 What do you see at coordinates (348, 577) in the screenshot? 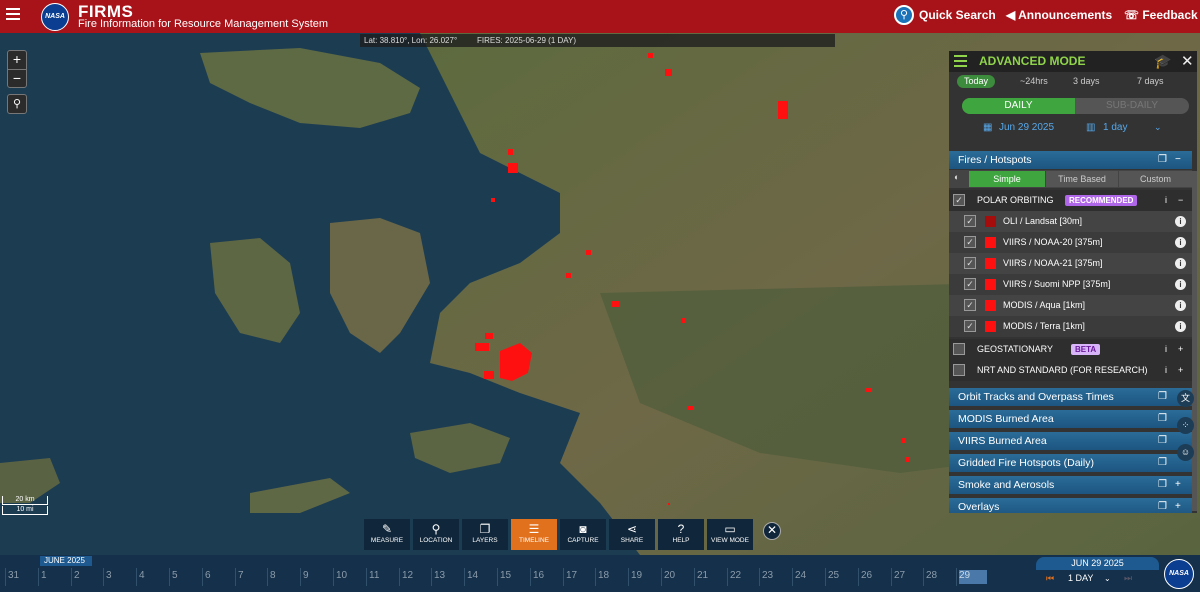
I see `timeline-day: 10` at bounding box center [348, 577].